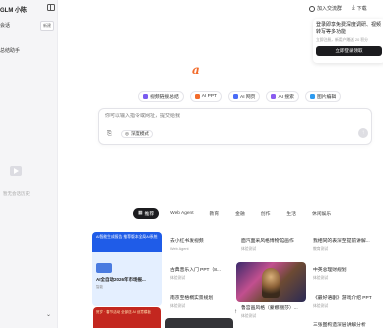 The height and width of the screenshot is (328, 383). I want to click on card-market-report: AI智能生成报告 推荐版本全局AI系统 AI全自动2026年市场报... 智能, so click(127, 269).